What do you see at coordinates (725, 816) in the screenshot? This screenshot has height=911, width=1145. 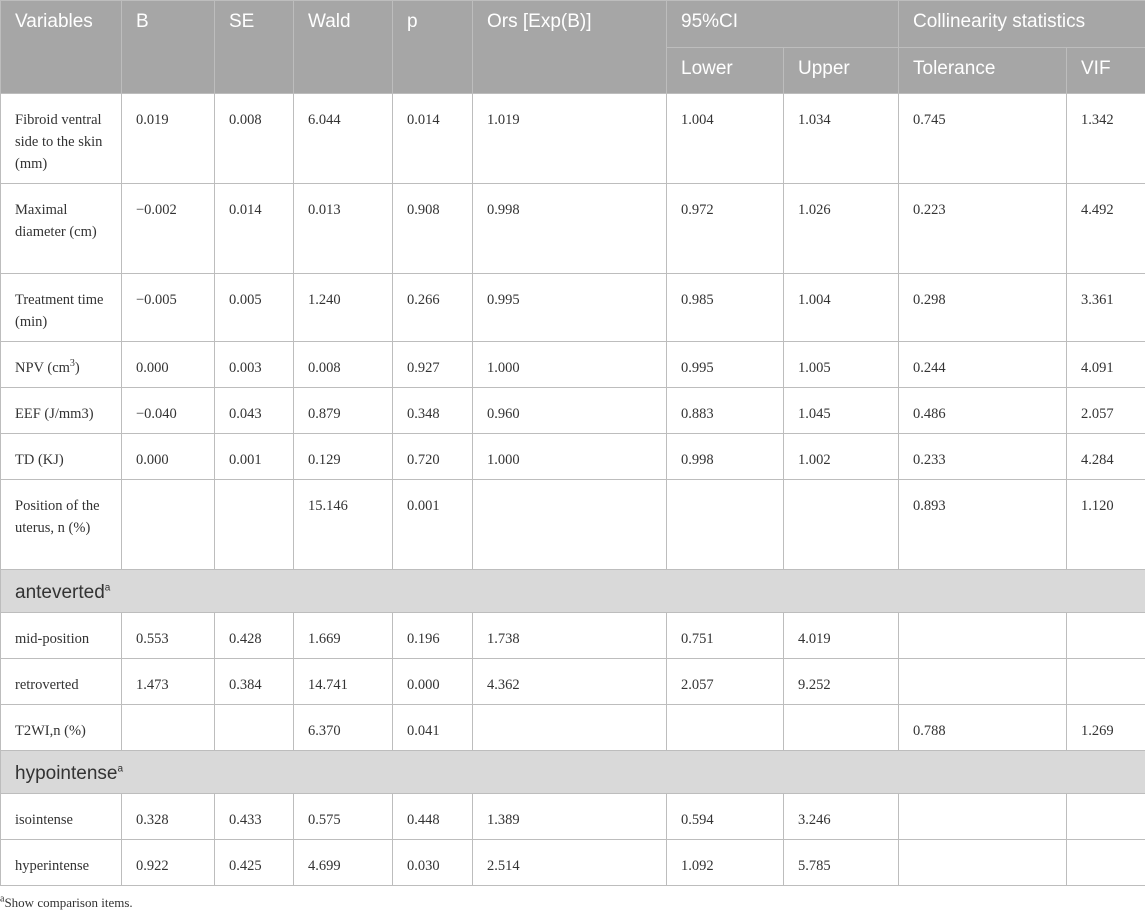 I see `cell-lower: 0.594` at bounding box center [725, 816].